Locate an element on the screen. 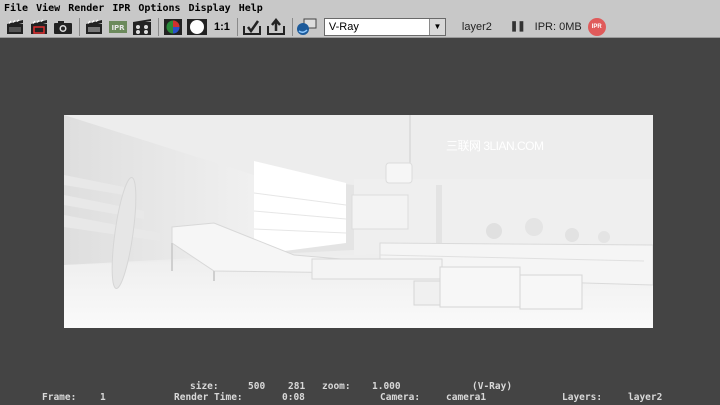 This screenshot has height=405, width=720. zoom-label: zoom: is located at coordinates (336, 386).